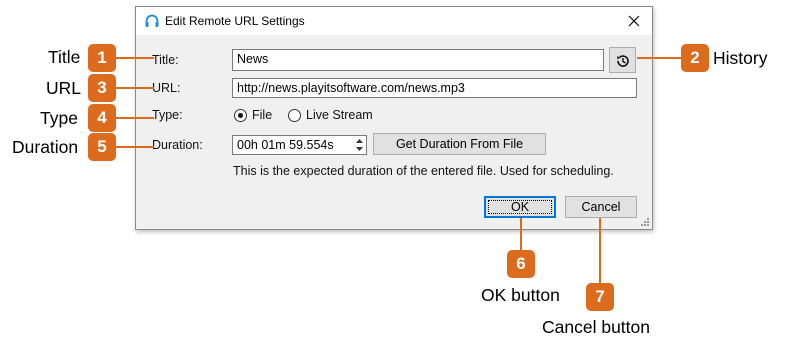 This screenshot has width=787, height=353. I want to click on title-label: Title:, so click(165, 60).